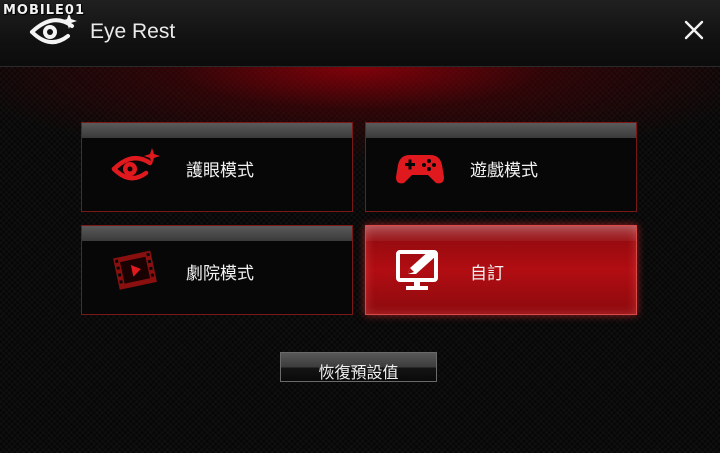 This screenshot has width=720, height=453. I want to click on gamepad-icon, so click(420, 169).